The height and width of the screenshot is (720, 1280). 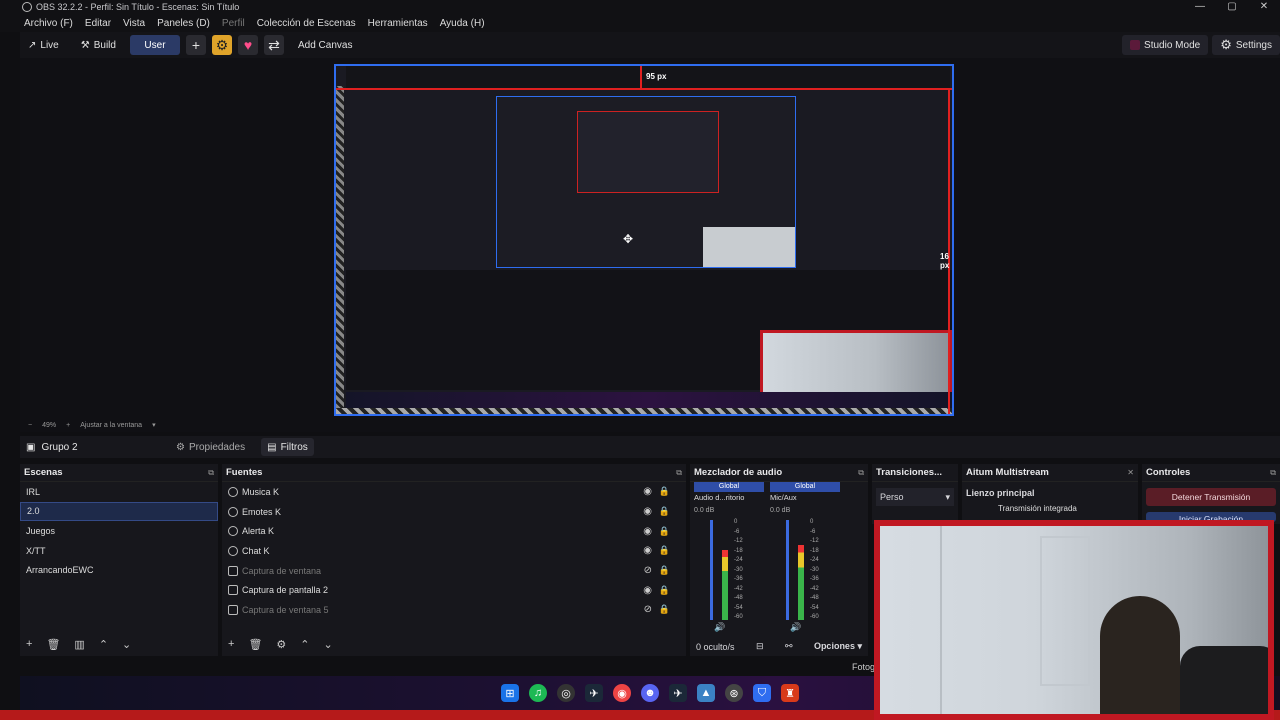 I want to click on heart-icon: ♥, so click(x=247, y=45).